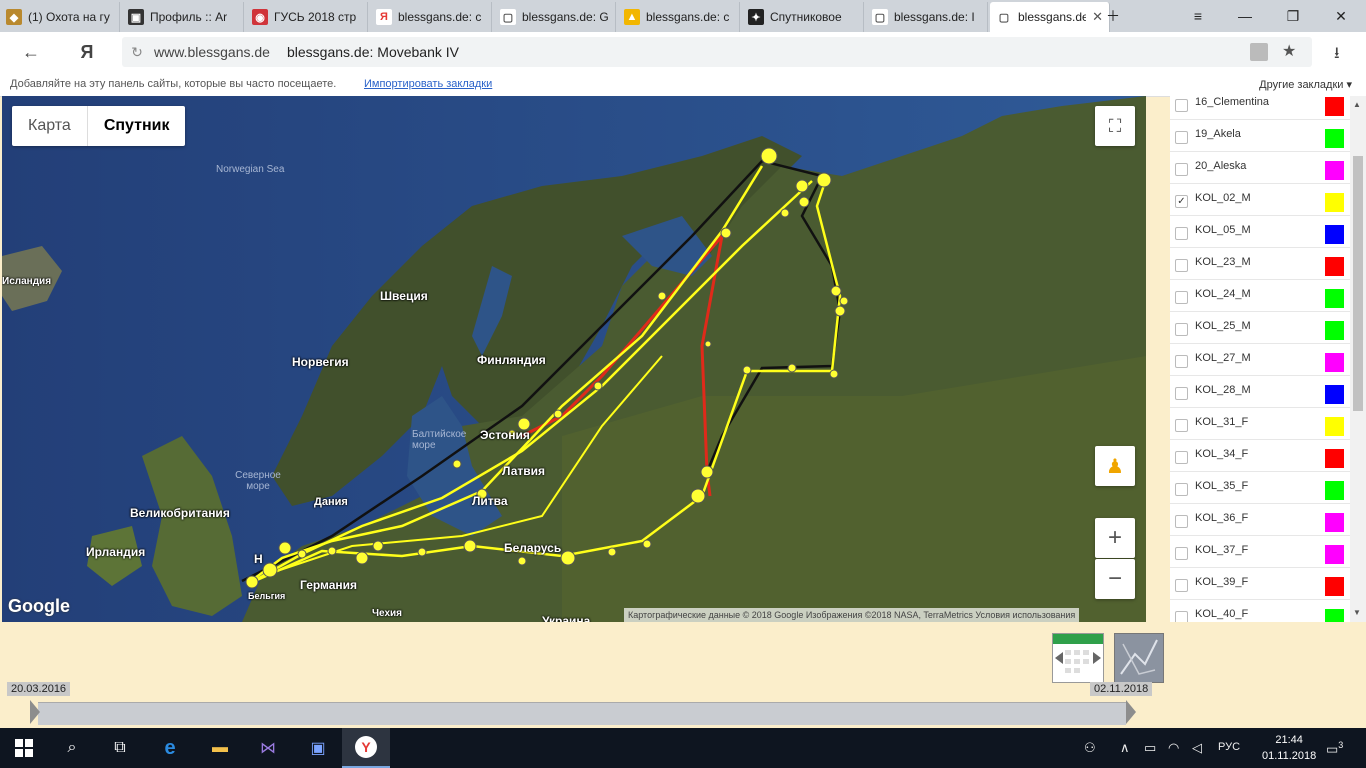 The width and height of the screenshot is (1366, 768). Describe the element at coordinates (806, 17) in the screenshot. I see `tab-title: Спутниковое` at that location.